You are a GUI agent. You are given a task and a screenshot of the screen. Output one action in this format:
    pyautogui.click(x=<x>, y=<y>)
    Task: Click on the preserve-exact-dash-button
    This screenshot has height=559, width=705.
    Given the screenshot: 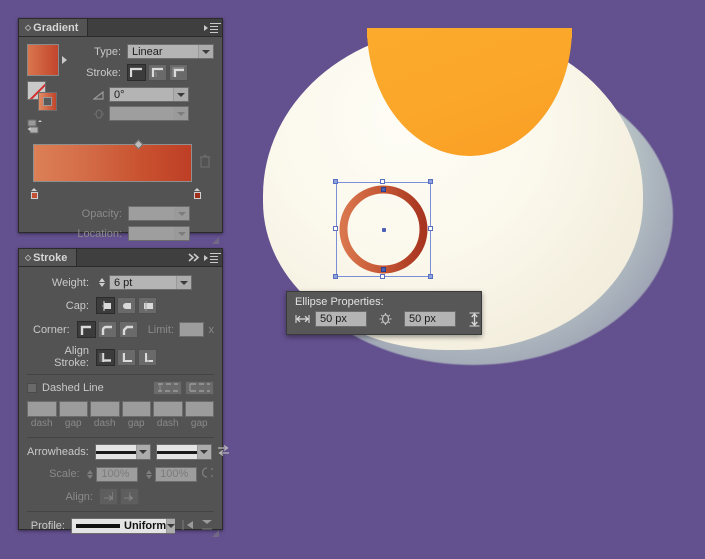 What is the action you would take?
    pyautogui.click(x=167, y=388)
    